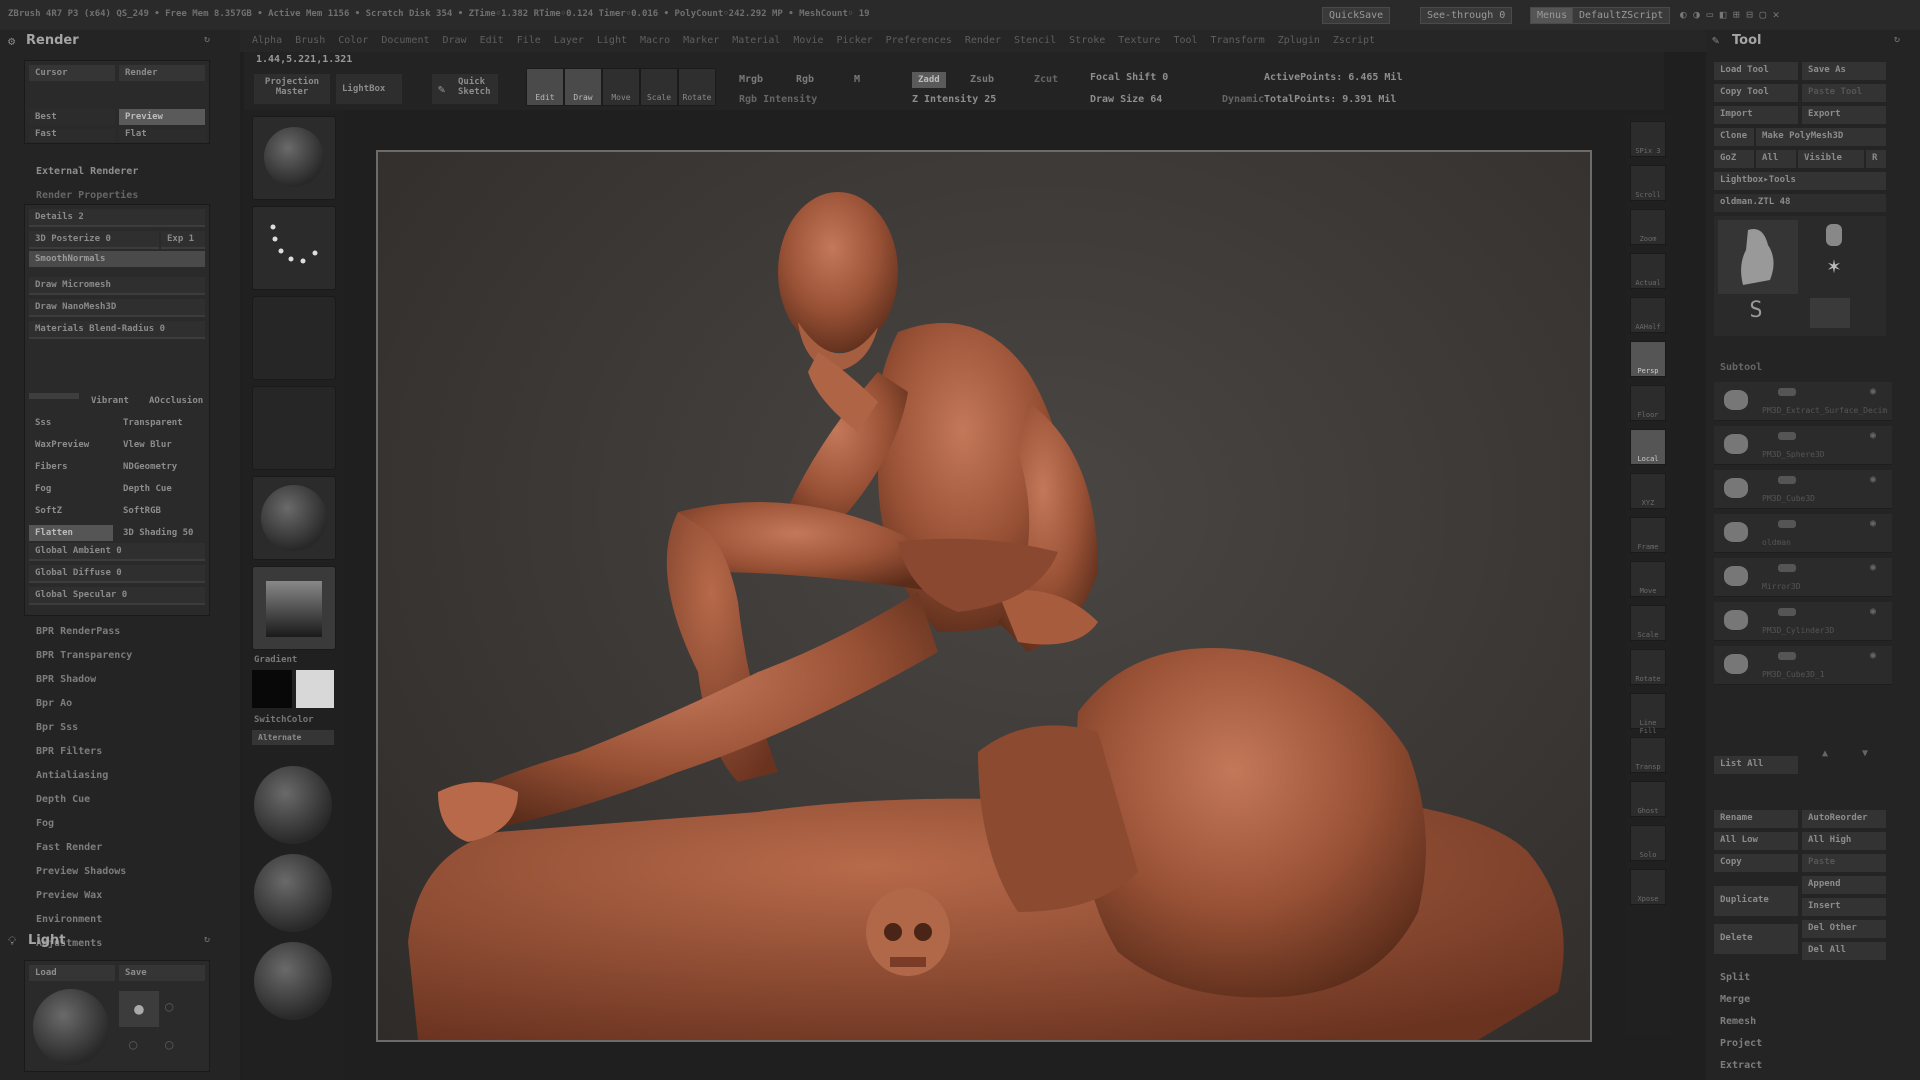 This screenshot has height=1080, width=1920. I want to click on shelf-xyz-button: XYZ, so click(1648, 491).